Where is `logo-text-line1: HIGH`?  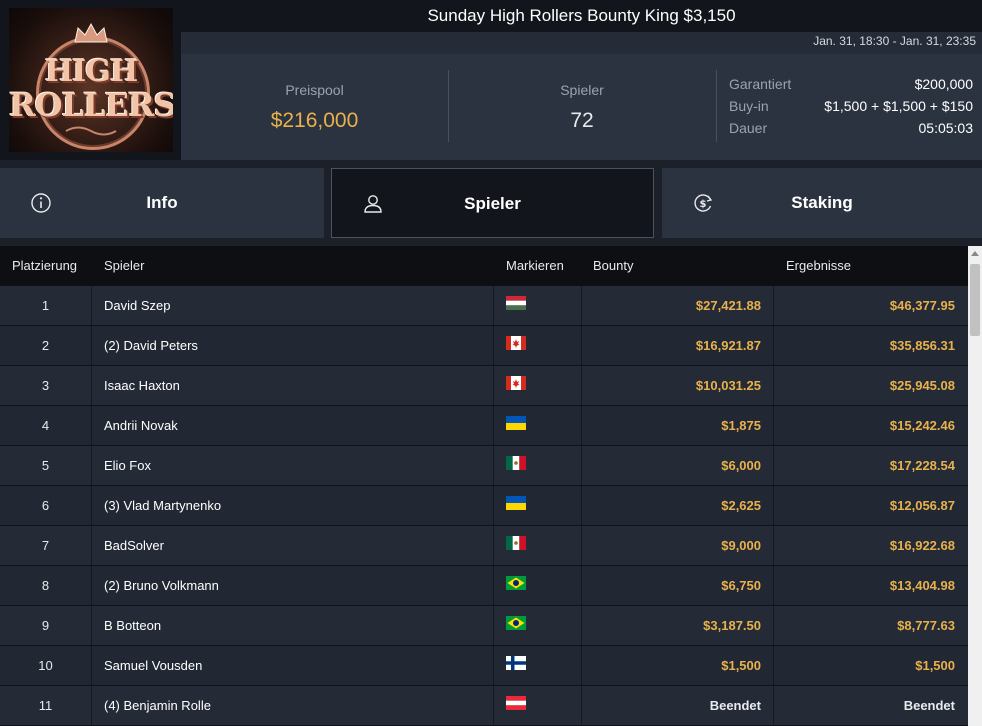 logo-text-line1: HIGH is located at coordinates (91, 71).